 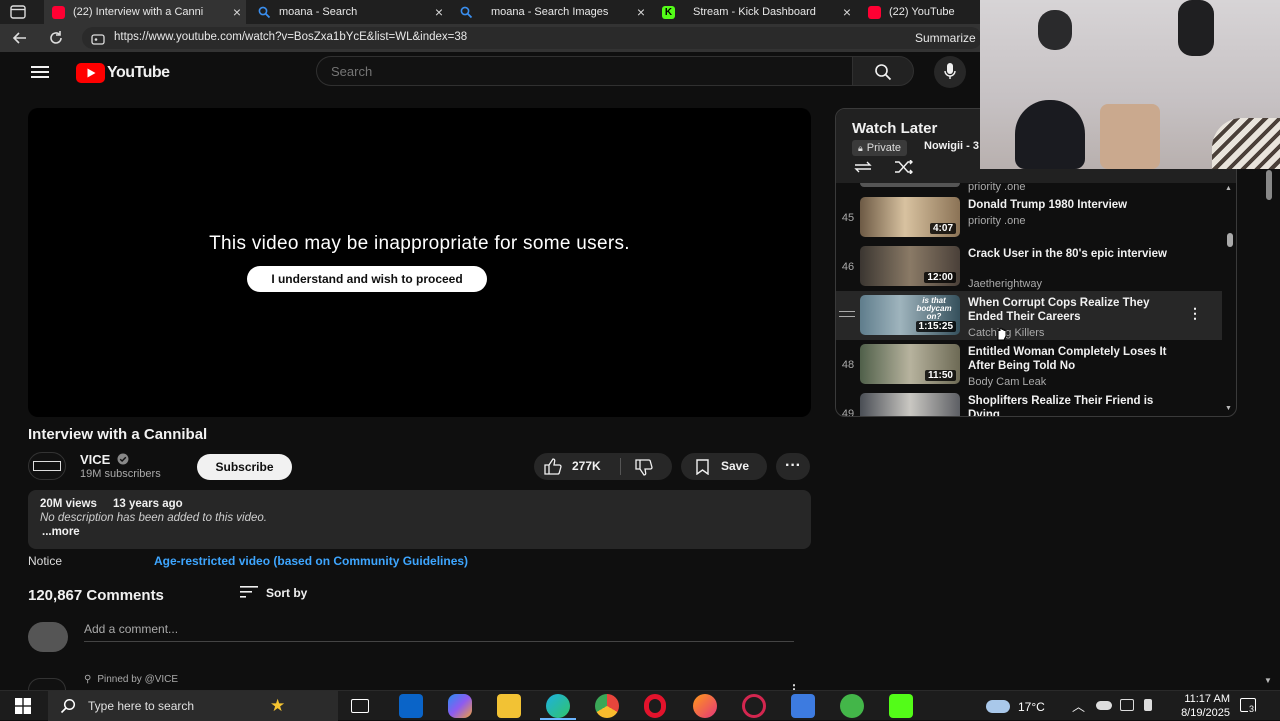 What do you see at coordinates (20, 40) in the screenshot?
I see `back-icon` at bounding box center [20, 40].